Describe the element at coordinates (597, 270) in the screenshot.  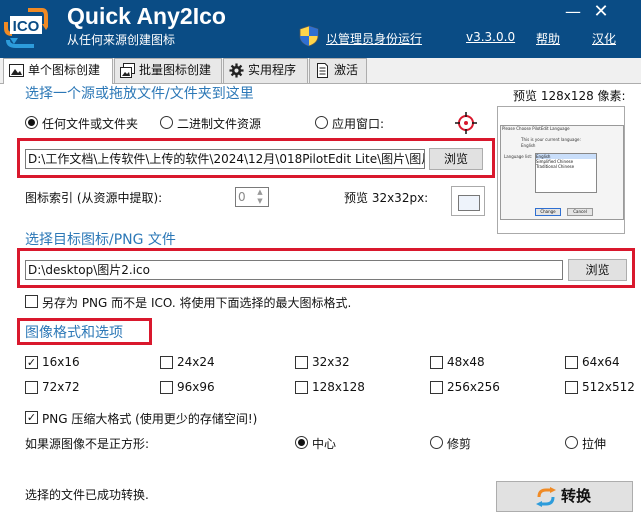
I see `target-browse-button: 浏览` at that location.